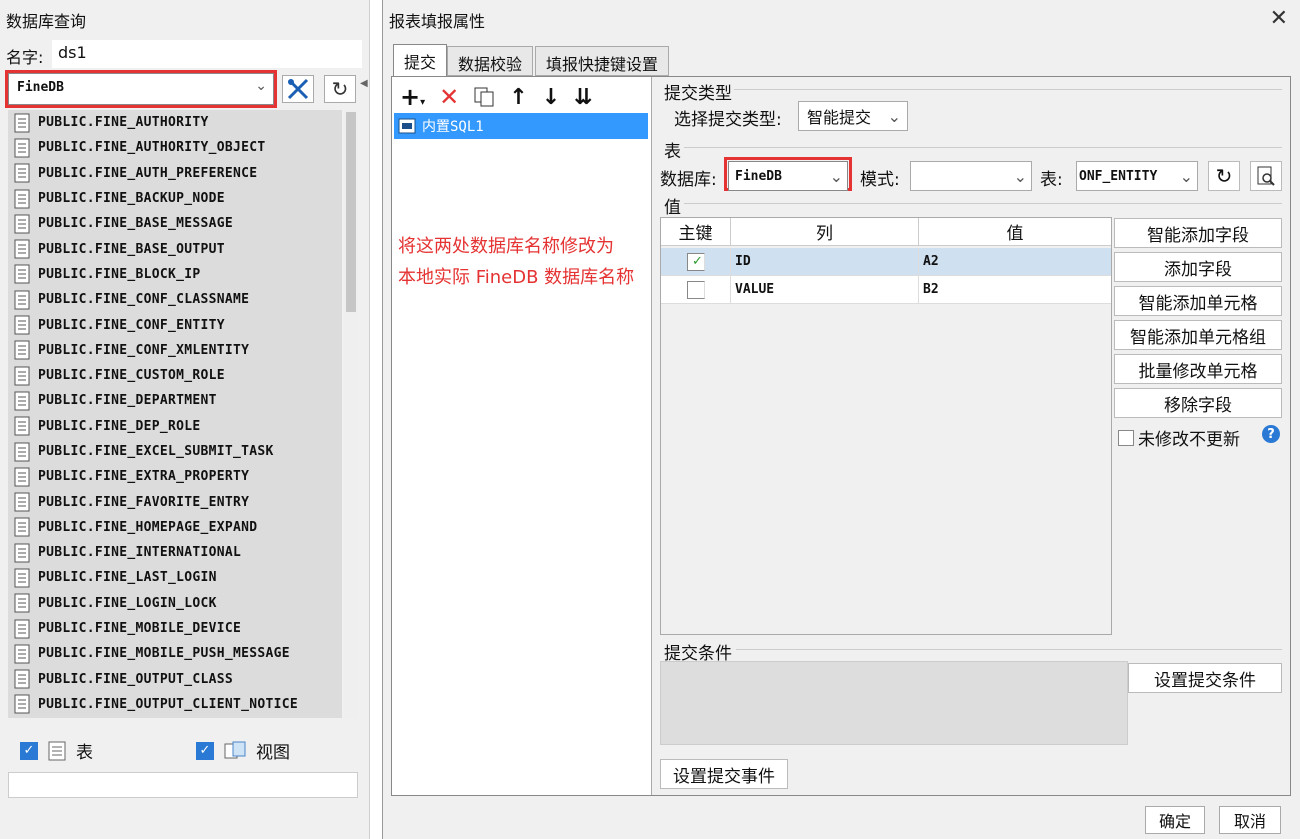 The height and width of the screenshot is (839, 1300). Describe the element at coordinates (583, 97) in the screenshot. I see `move-bottom-icon: ⇊` at that location.